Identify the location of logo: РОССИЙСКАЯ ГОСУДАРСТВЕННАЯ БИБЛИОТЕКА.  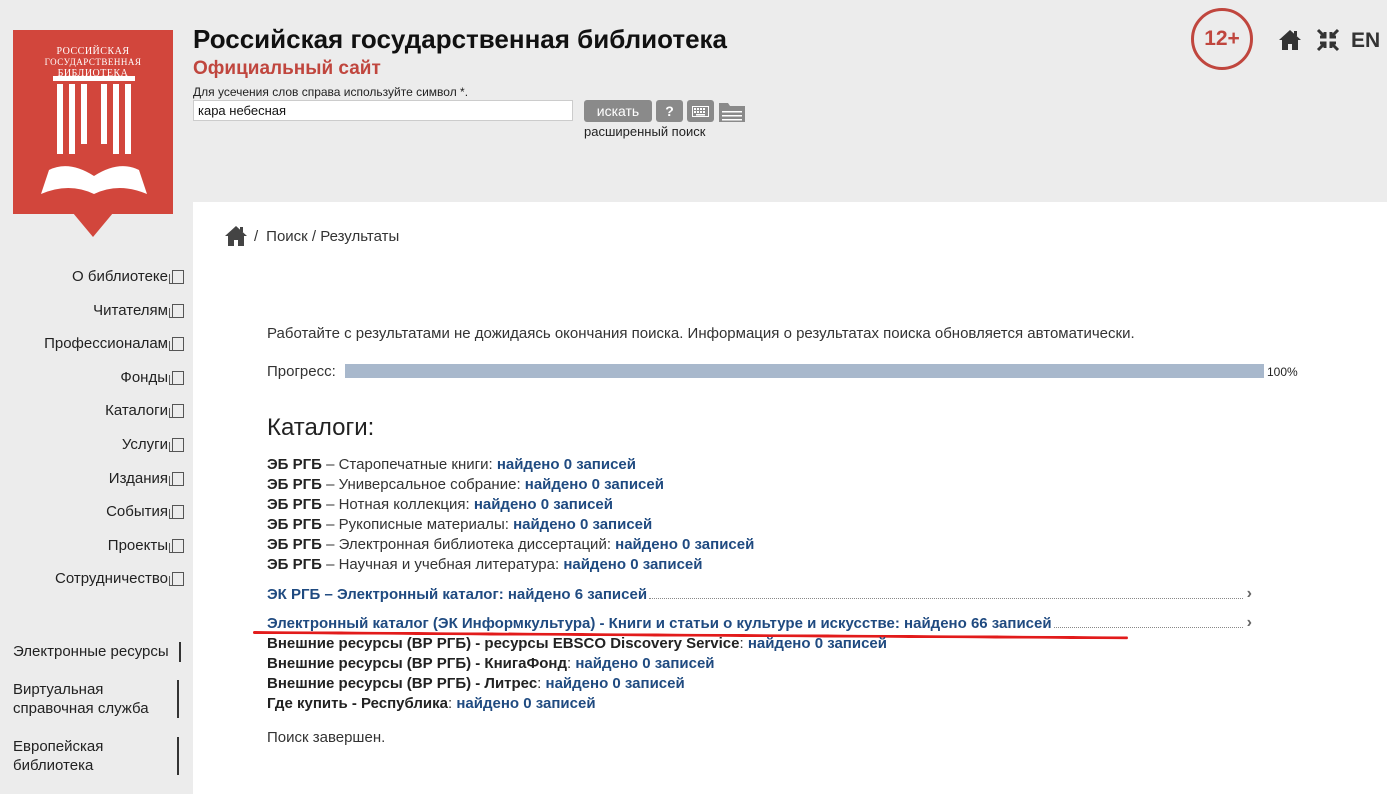
(93, 122).